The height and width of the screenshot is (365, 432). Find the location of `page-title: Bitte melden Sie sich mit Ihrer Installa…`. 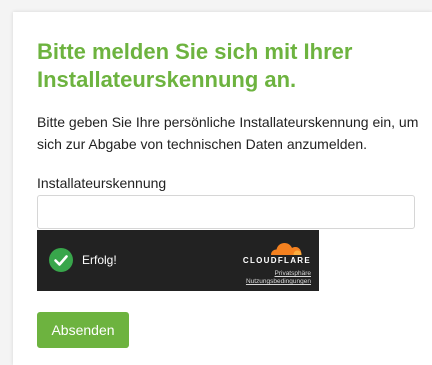

page-title: Bitte melden Sie sich mit Ihrer Installa… is located at coordinates (195, 65).